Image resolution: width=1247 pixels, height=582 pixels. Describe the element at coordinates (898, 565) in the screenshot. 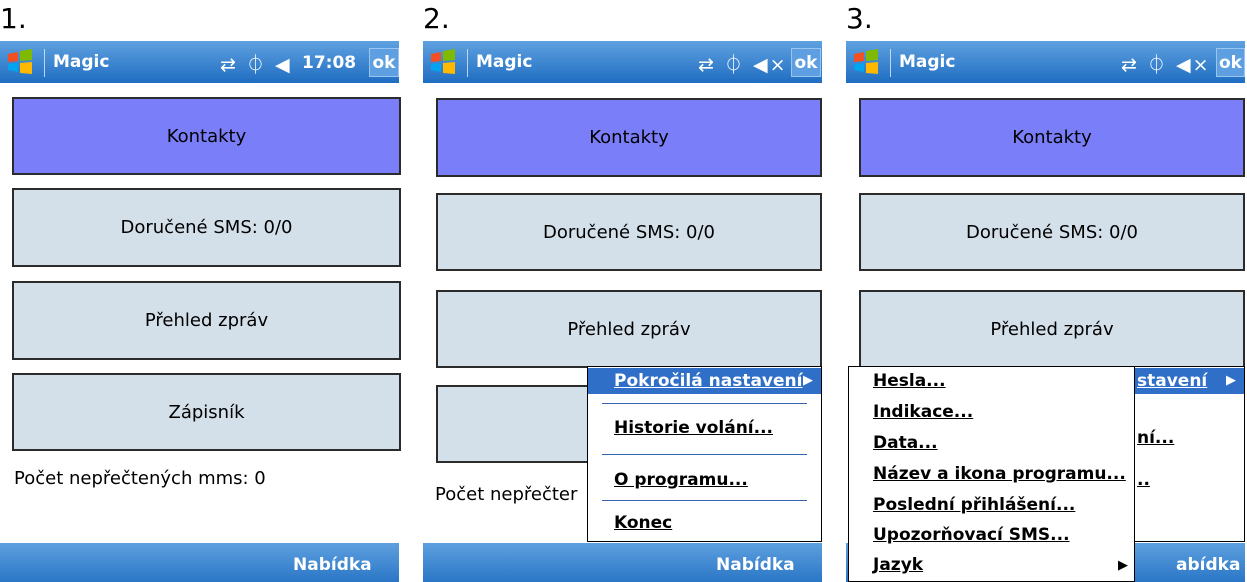

I see `submenu-item-language: Jazyk` at that location.